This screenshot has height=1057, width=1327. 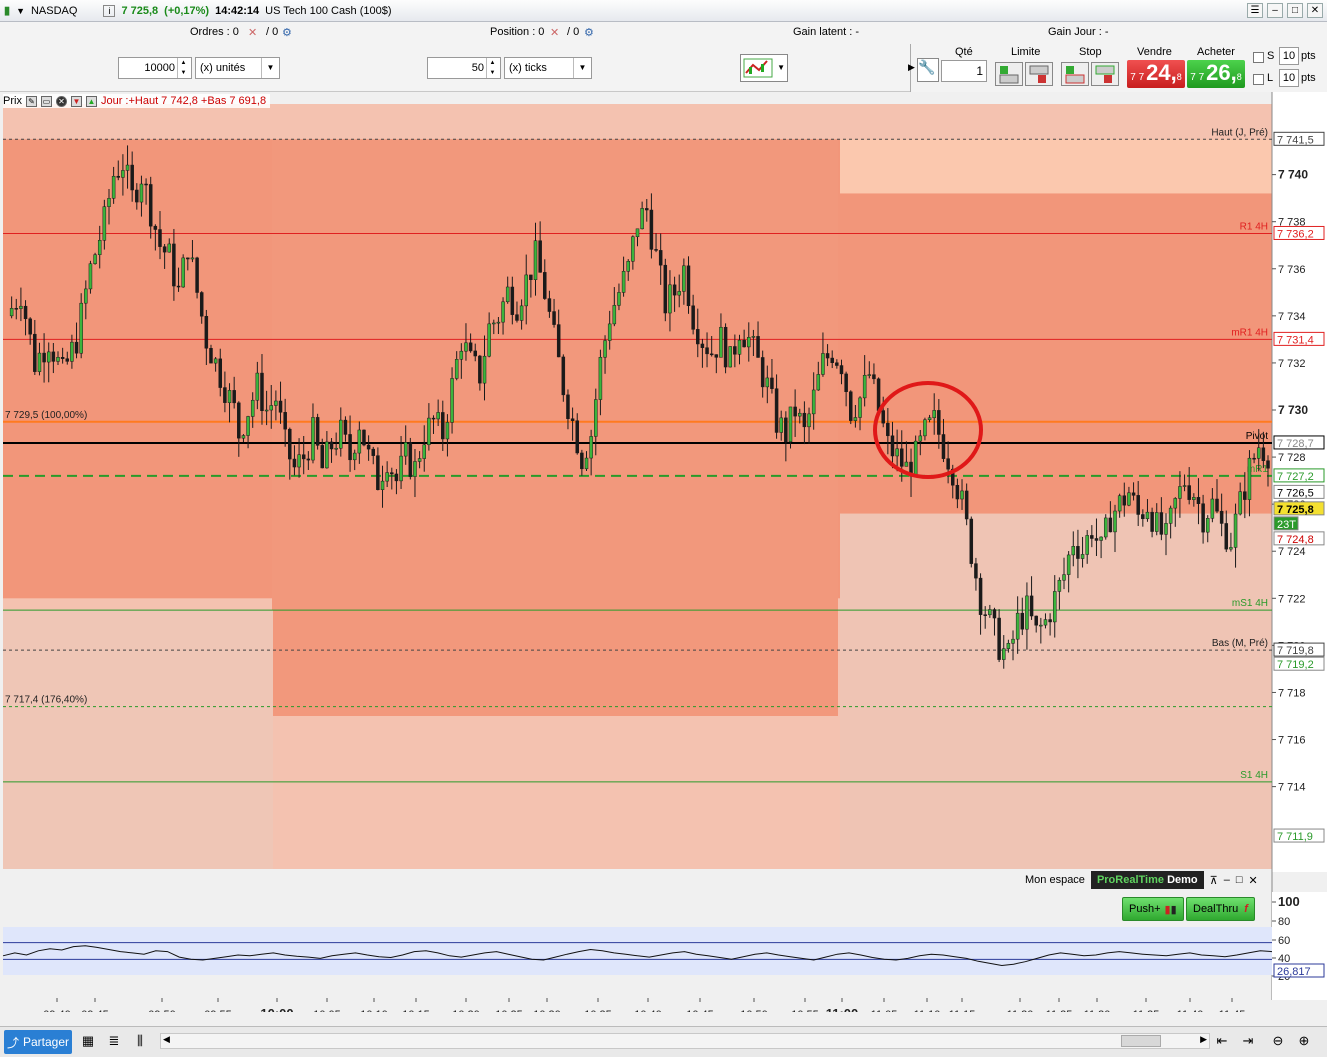 I want to click on layout-icon: ☰, so click(x=1255, y=10).